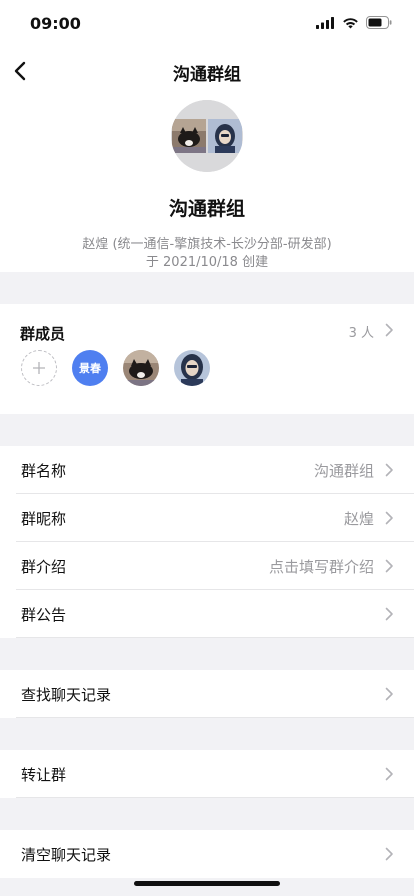  I want to click on row-label: 群介绍, so click(44, 567).